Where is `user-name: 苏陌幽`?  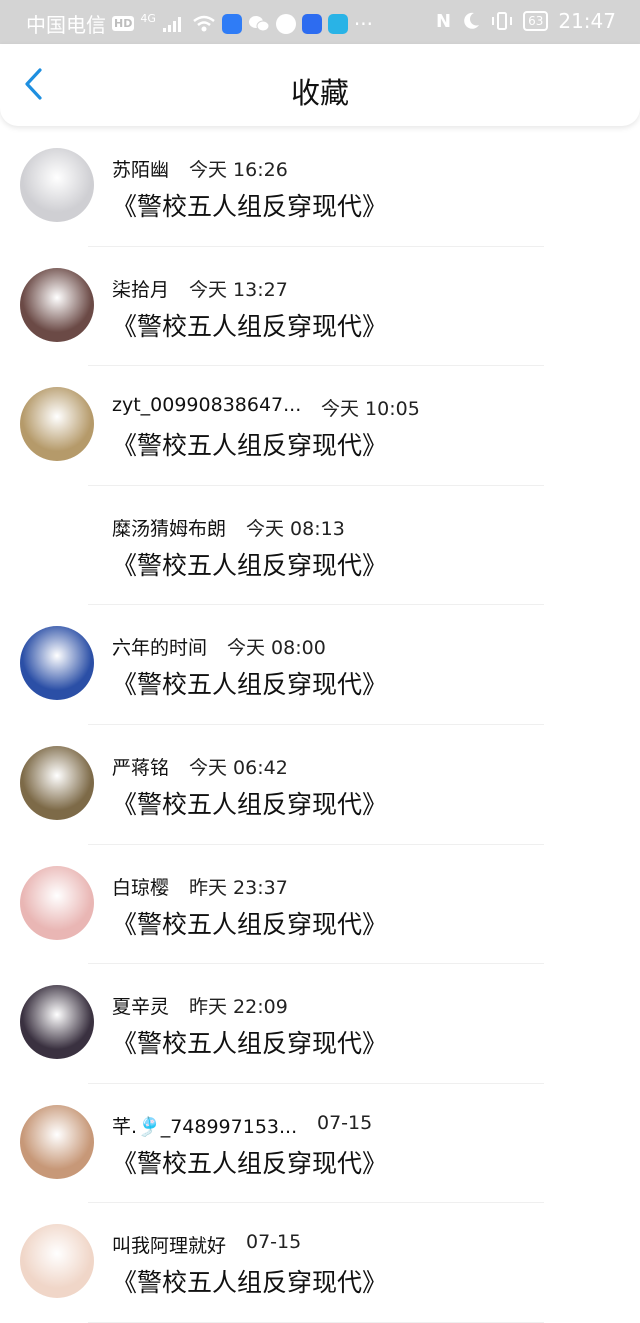
user-name: 苏陌幽 is located at coordinates (140, 168).